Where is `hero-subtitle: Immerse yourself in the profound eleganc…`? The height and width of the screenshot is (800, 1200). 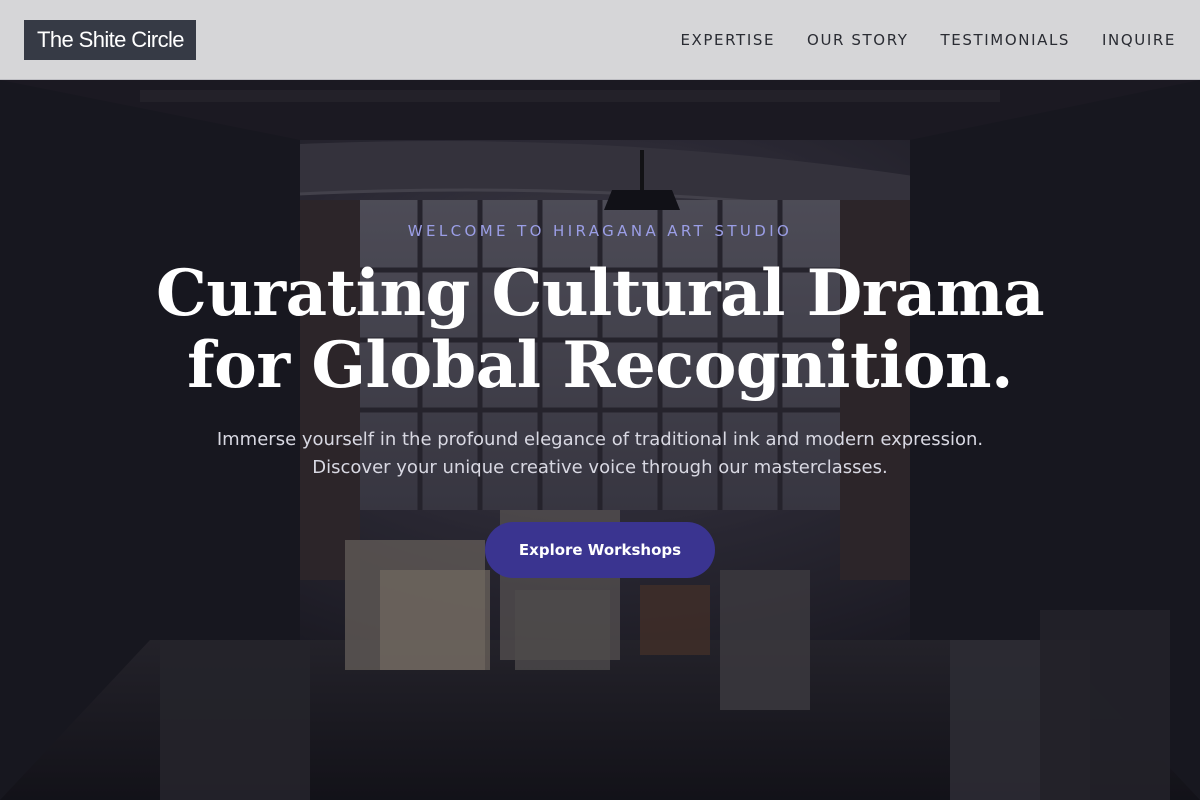 hero-subtitle: Immerse yourself in the profound eleganc… is located at coordinates (600, 454).